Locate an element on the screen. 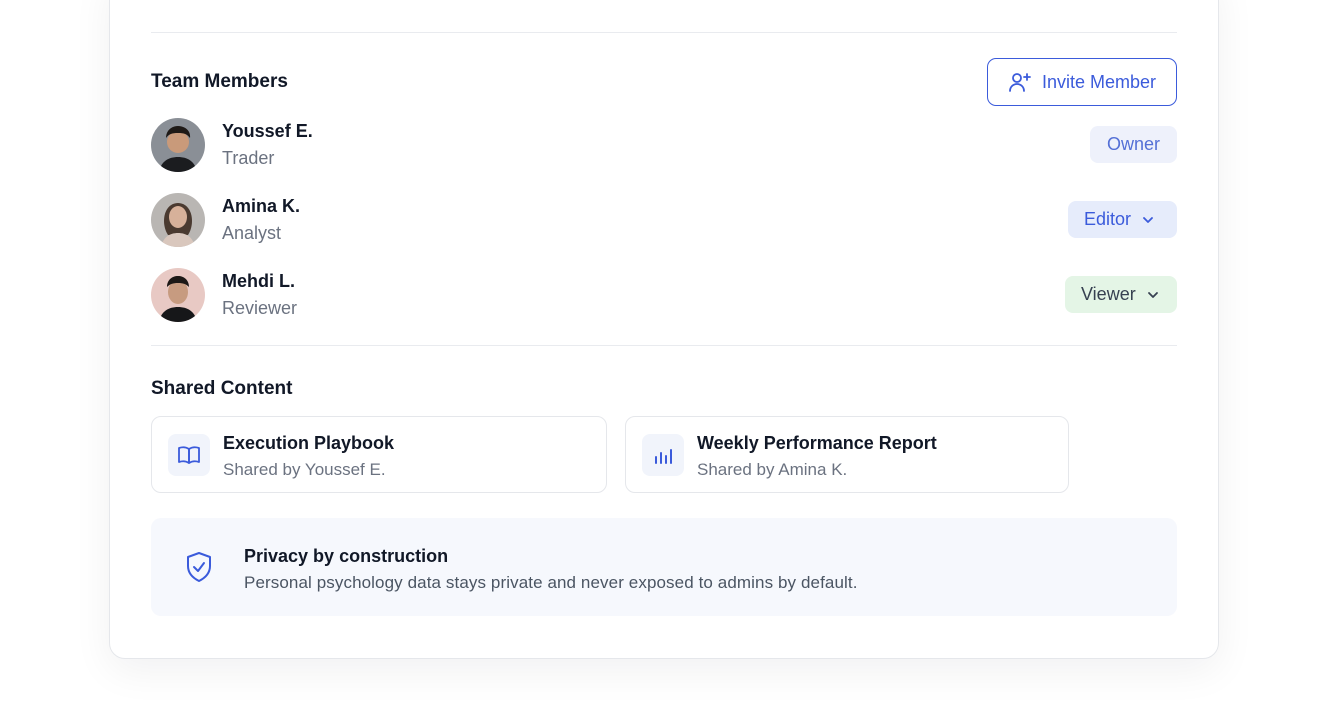  shared-item-title: Execution Playbook is located at coordinates (309, 443).